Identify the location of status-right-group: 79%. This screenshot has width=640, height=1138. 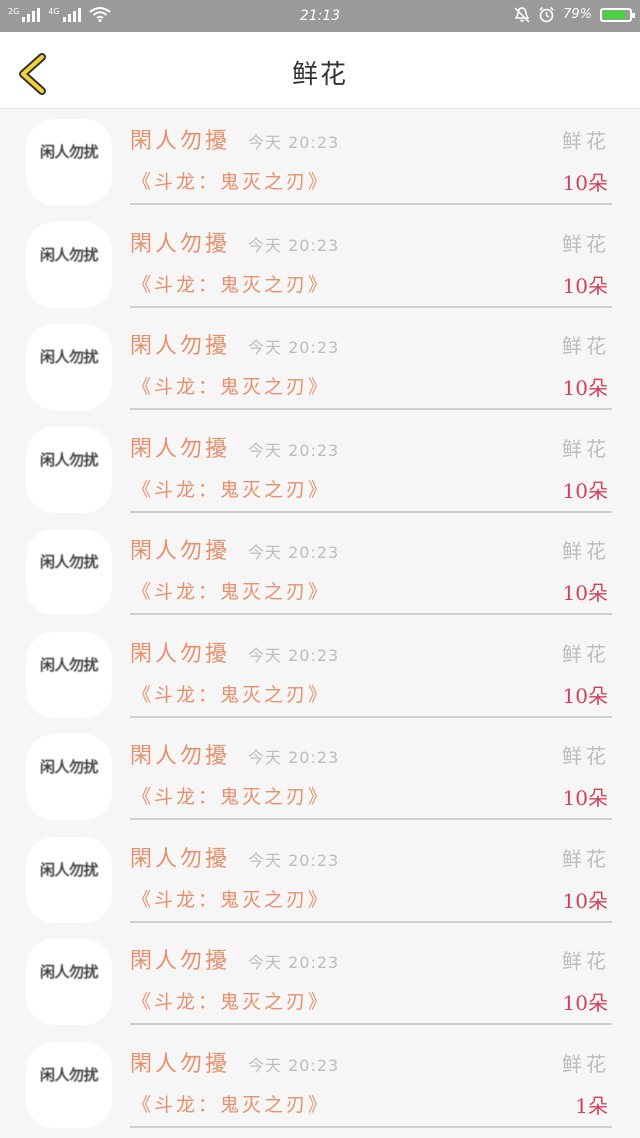
(574, 14).